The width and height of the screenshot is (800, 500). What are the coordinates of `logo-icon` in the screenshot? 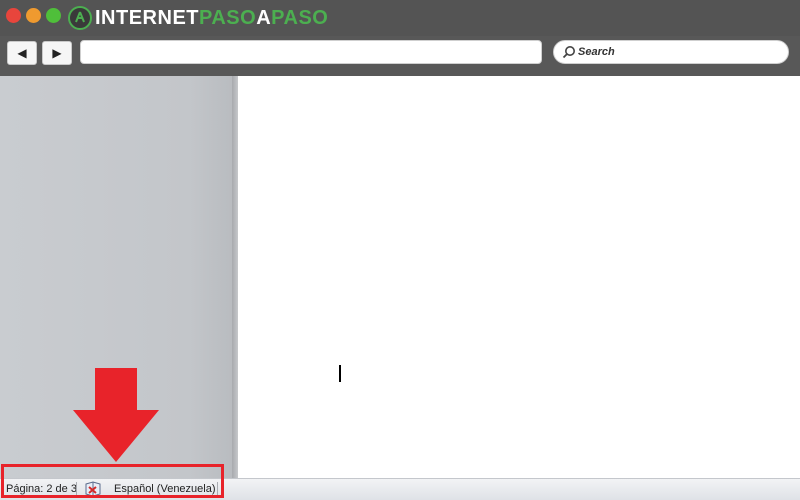 It's located at (80, 18).